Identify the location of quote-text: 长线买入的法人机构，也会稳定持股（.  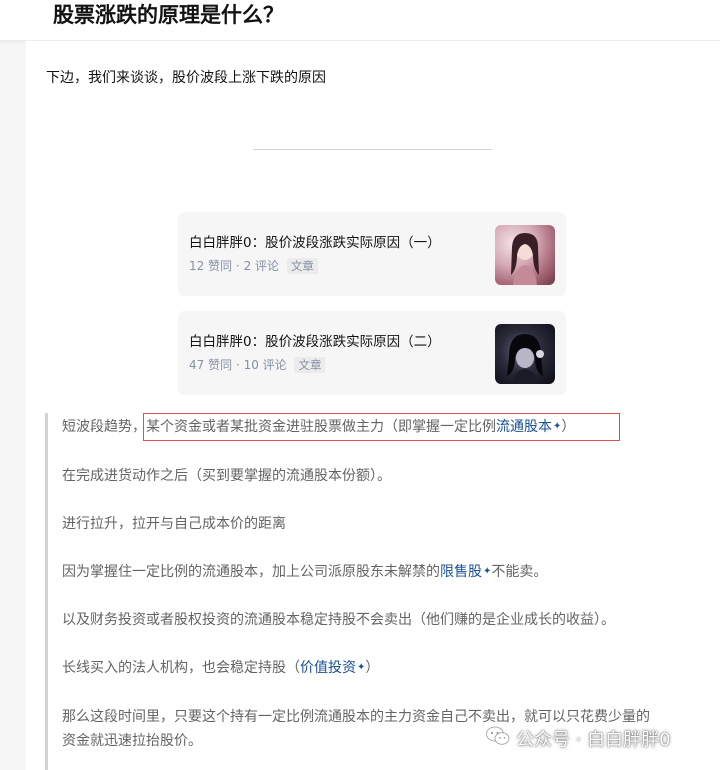
(181, 668).